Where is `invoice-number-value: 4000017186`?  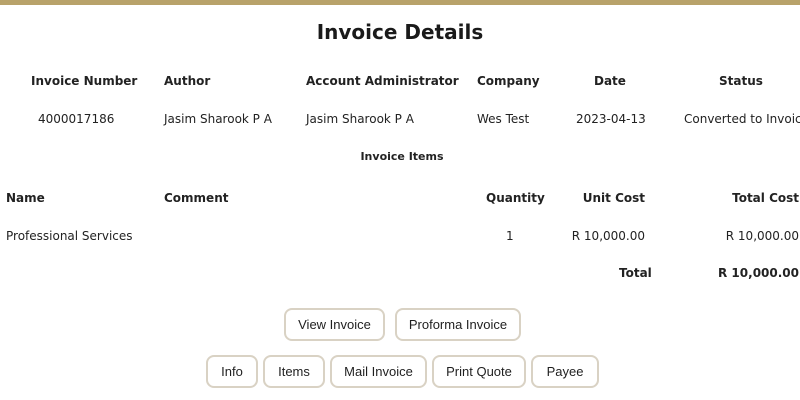 invoice-number-value: 4000017186 is located at coordinates (76, 119).